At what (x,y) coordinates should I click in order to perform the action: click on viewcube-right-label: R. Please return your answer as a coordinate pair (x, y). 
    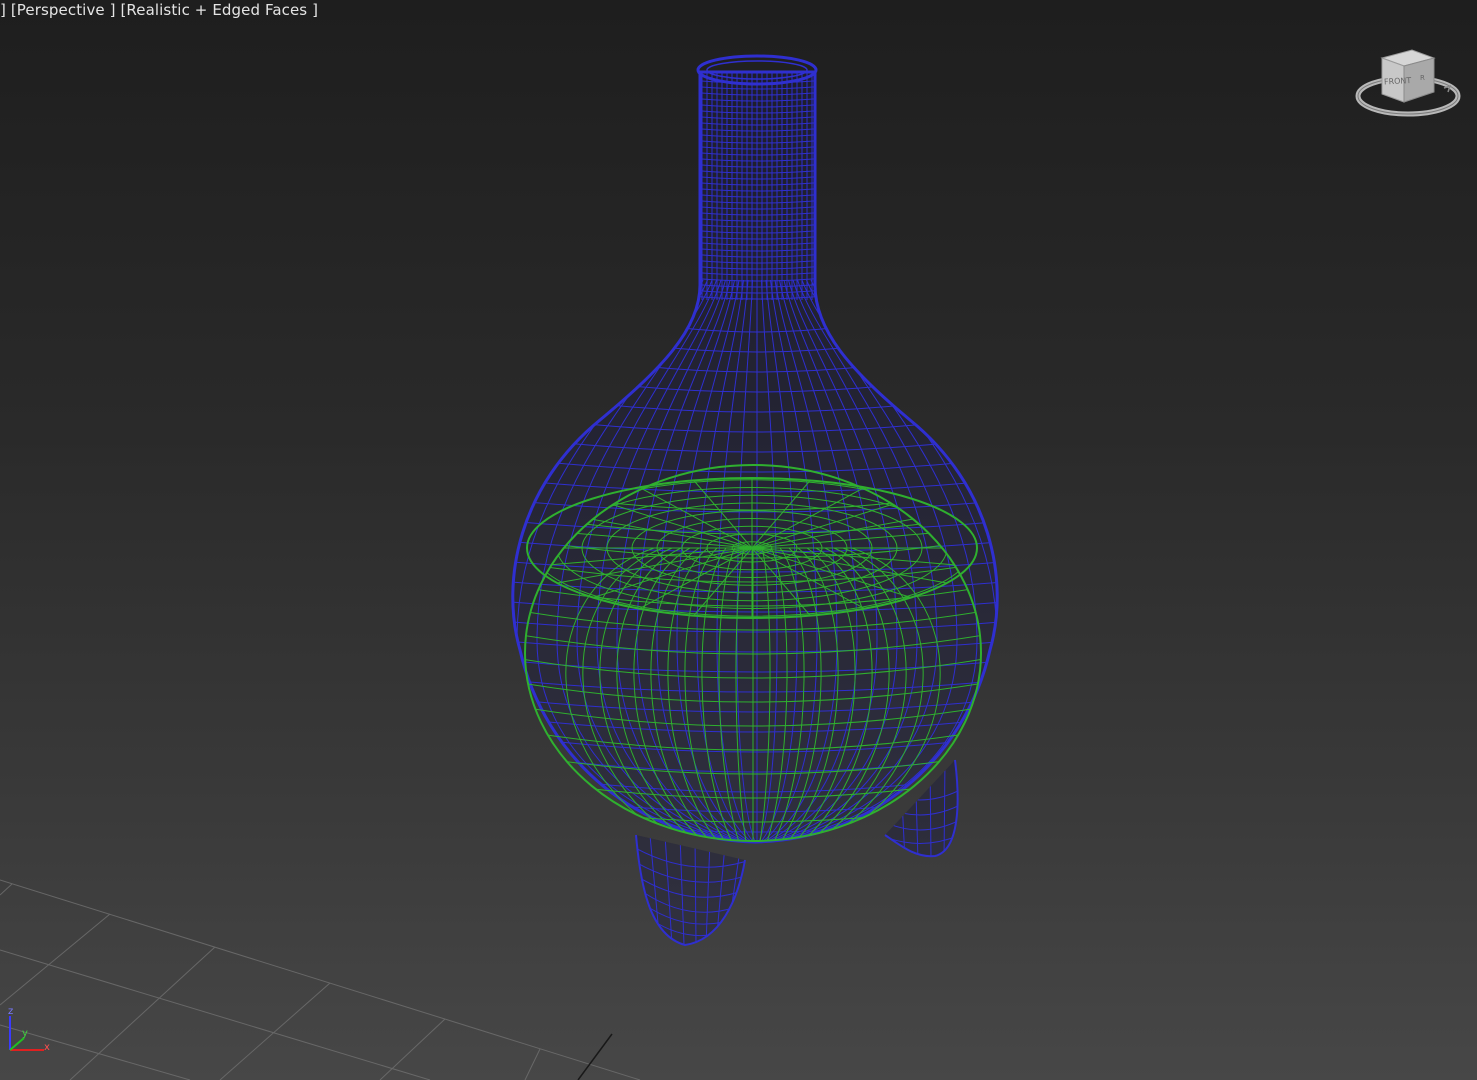
    Looking at the image, I should click on (1422, 78).